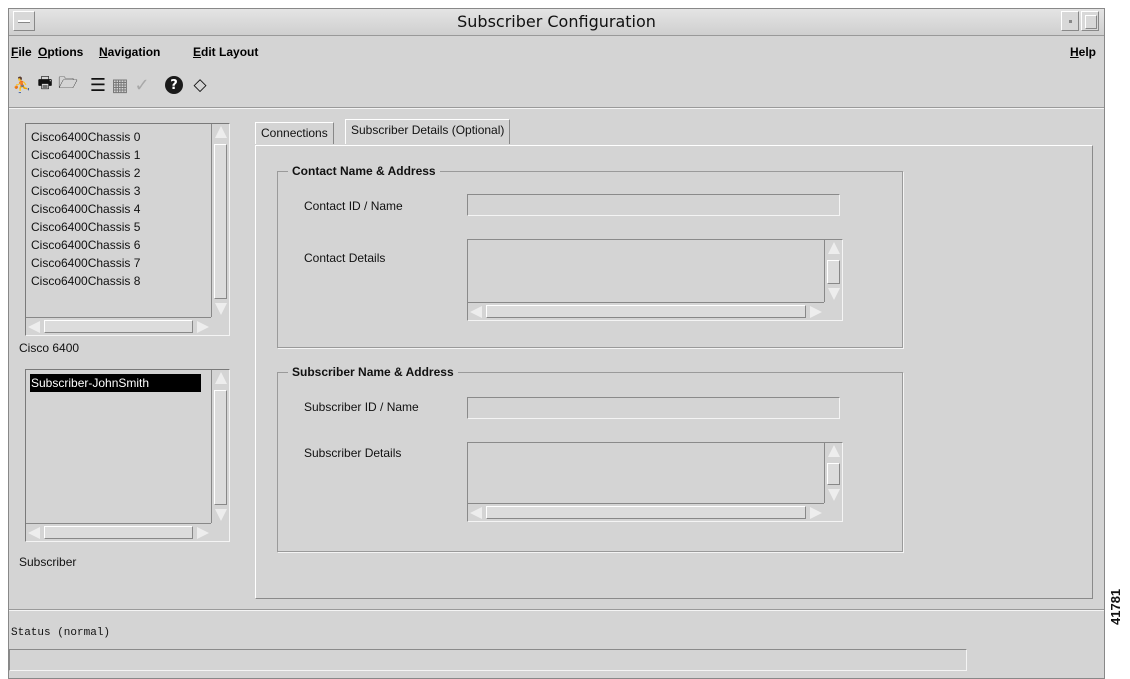 Image resolution: width=1130 pixels, height=679 pixels. Describe the element at coordinates (48, 562) in the screenshot. I see `subscriber-caption: Subscriber` at that location.